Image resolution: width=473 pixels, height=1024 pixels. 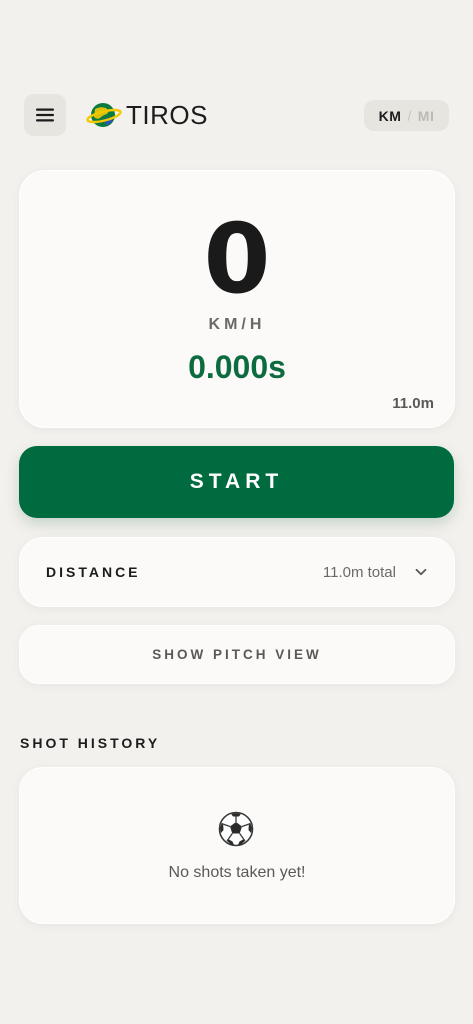 I want to click on start-button: START, so click(x=236, y=482).